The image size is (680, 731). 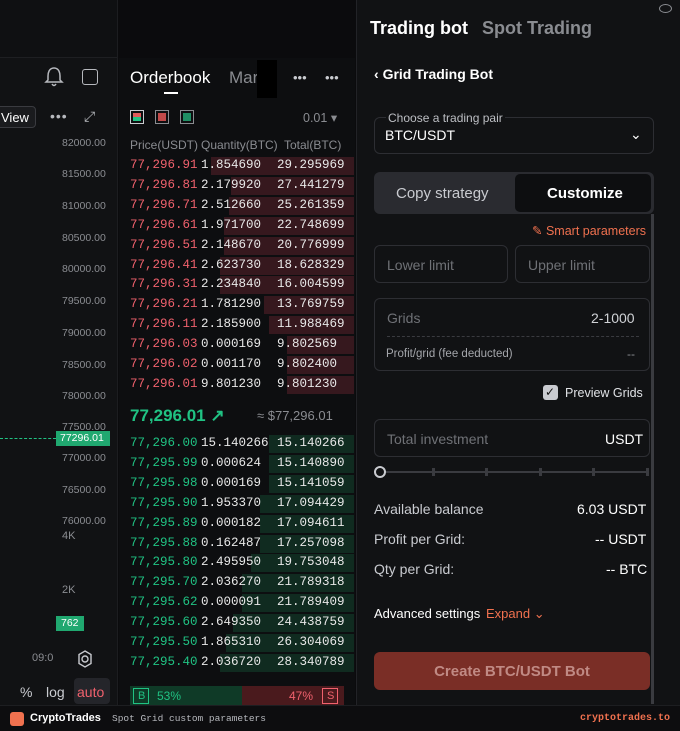 What do you see at coordinates (164, 304) in the screenshot?
I see `ask-price: 77,296.21` at bounding box center [164, 304].